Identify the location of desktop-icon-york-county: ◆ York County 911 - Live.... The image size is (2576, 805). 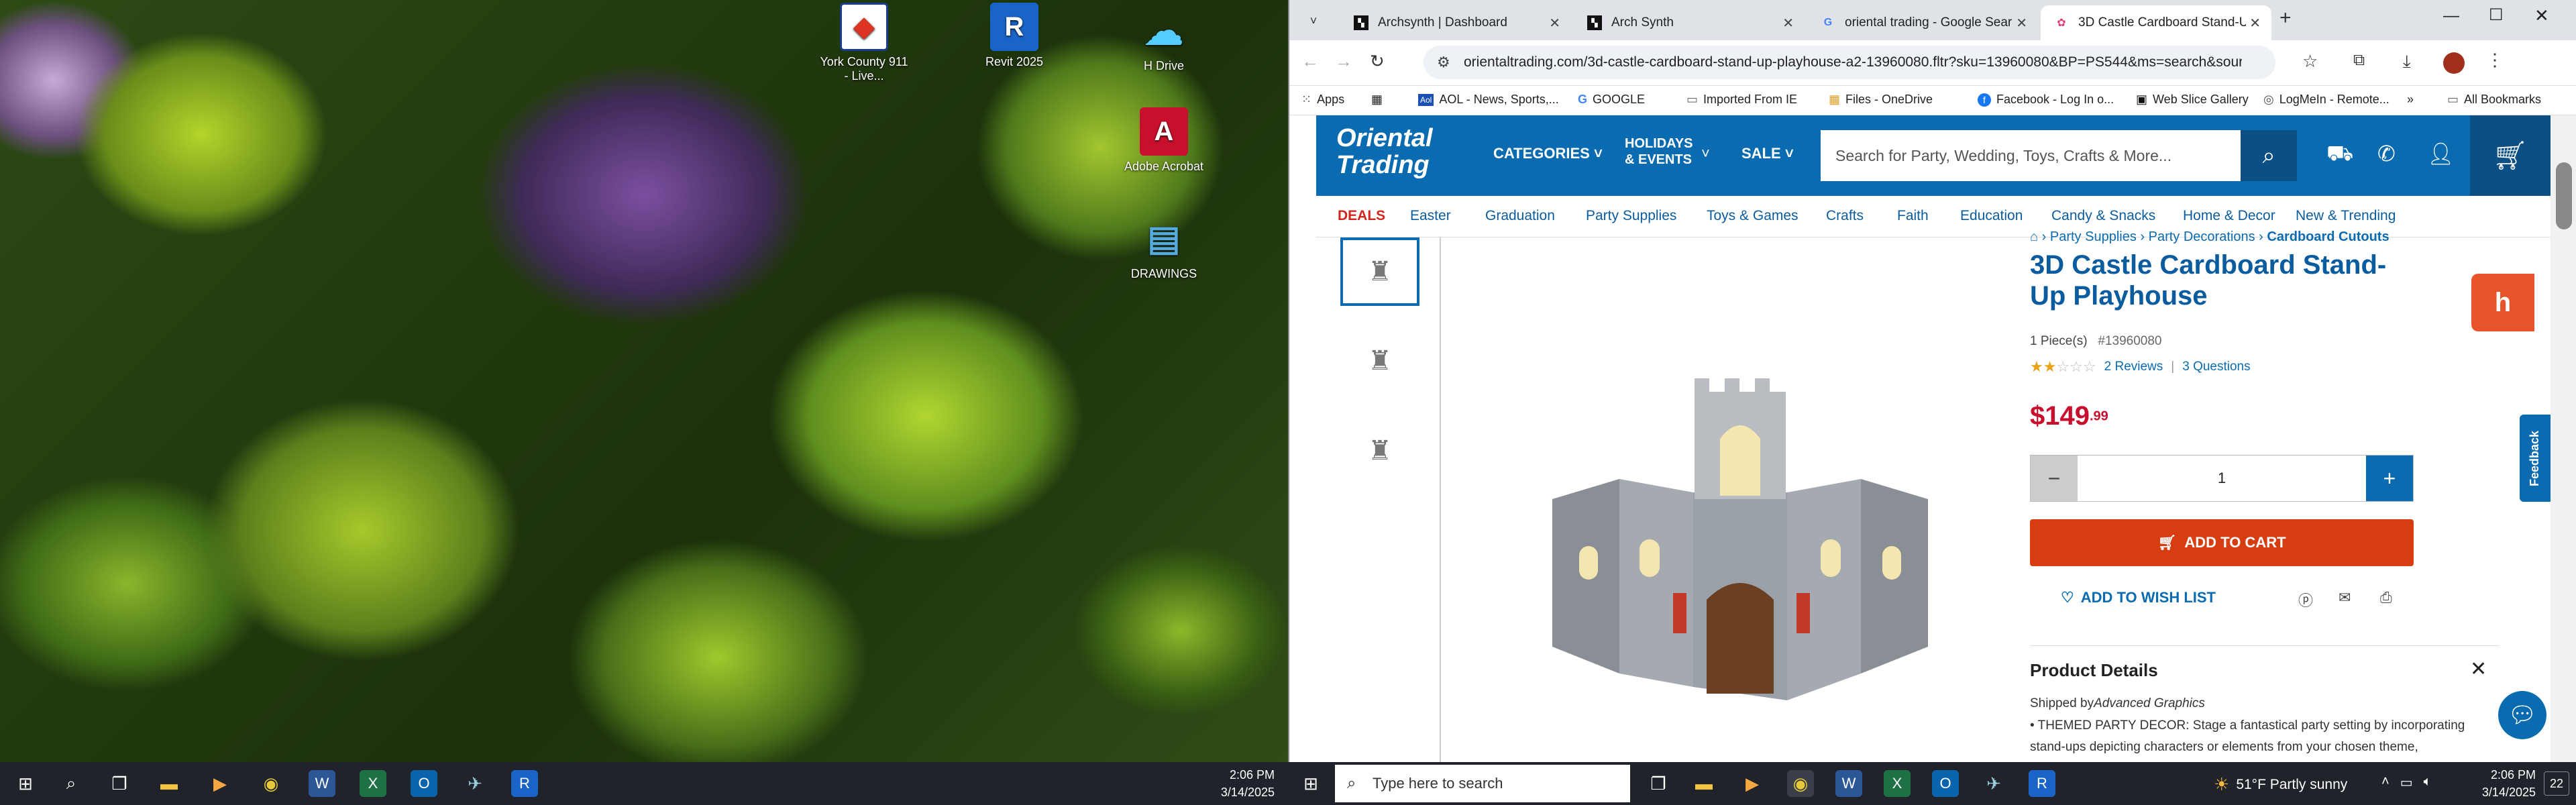
(864, 43).